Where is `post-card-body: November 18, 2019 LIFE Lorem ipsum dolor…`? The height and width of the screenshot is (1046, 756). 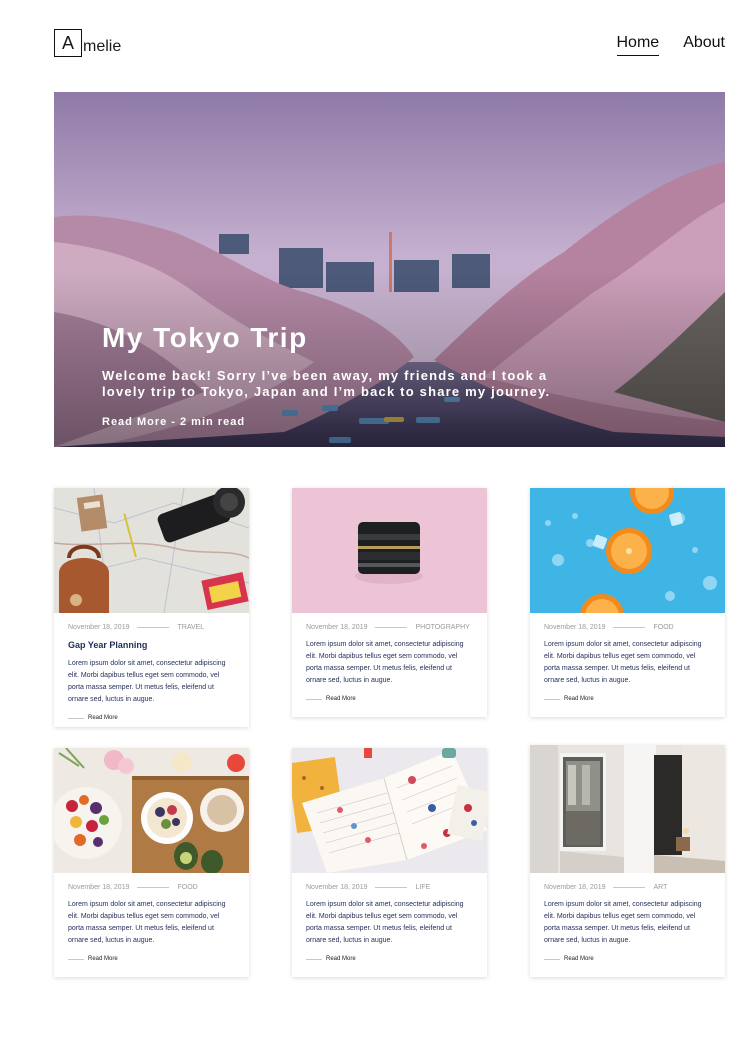 post-card-body: November 18, 2019 LIFE Lorem ipsum dolor… is located at coordinates (389, 917).